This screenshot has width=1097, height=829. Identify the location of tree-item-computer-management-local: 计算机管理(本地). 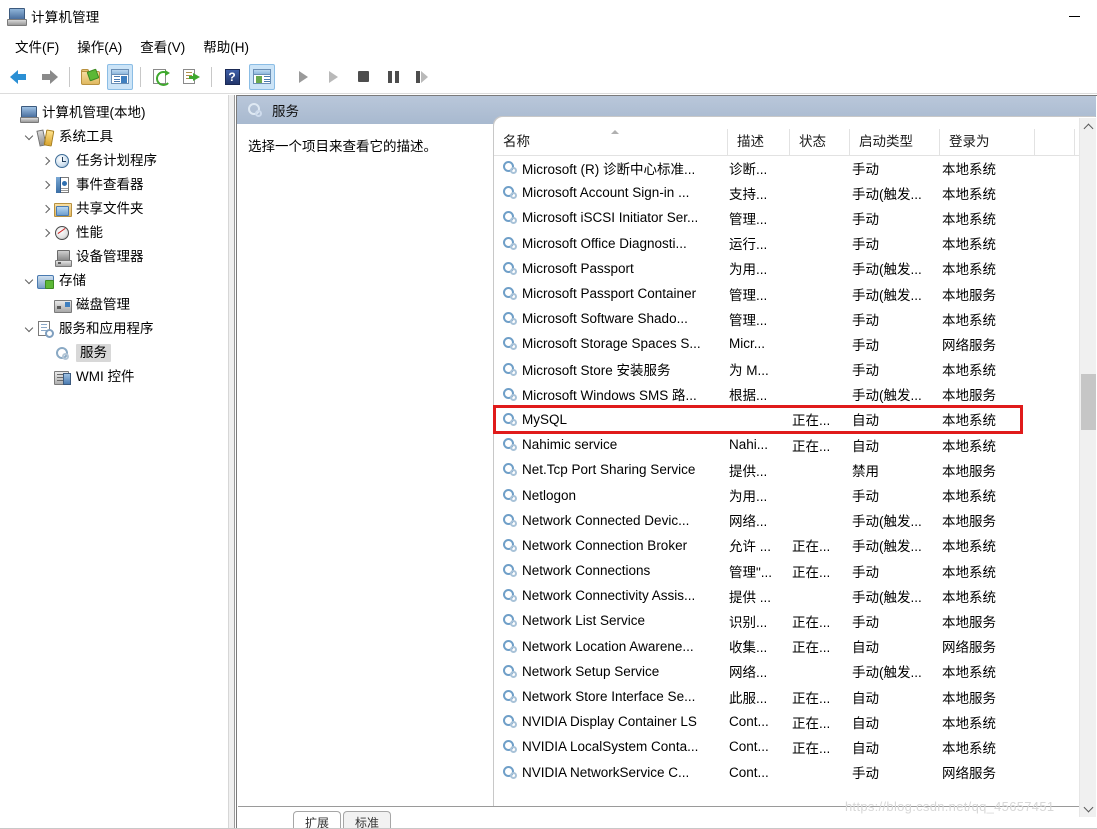
(114, 113).